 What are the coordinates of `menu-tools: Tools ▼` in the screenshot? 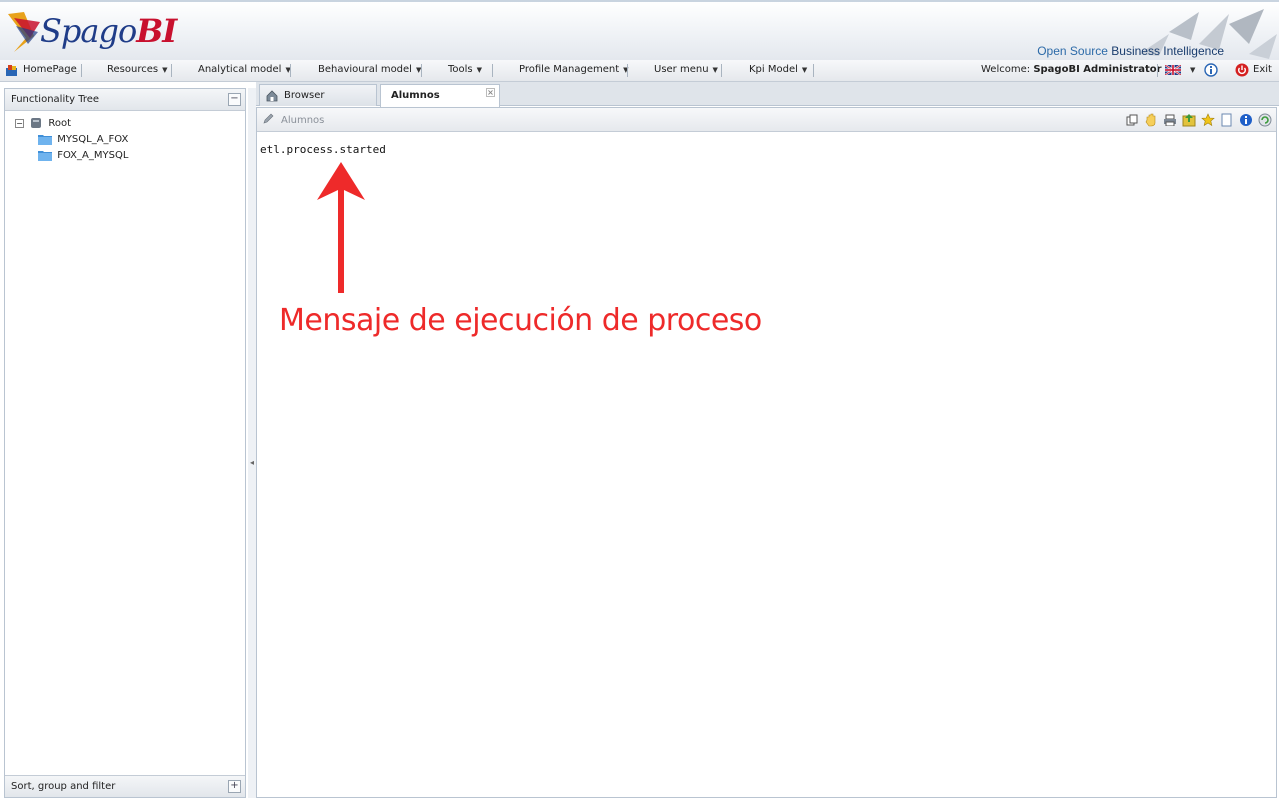 It's located at (465, 69).